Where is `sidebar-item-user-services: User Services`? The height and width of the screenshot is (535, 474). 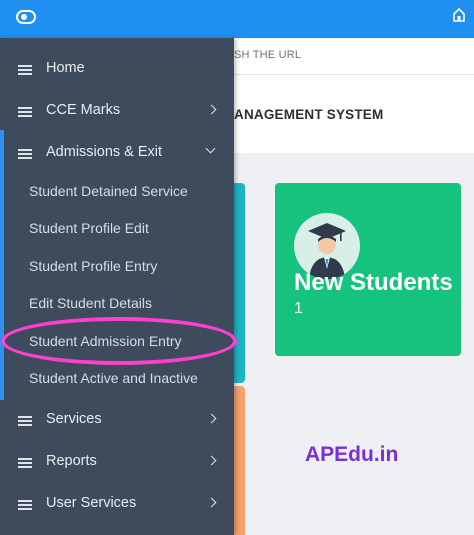 sidebar-item-user-services: User Services is located at coordinates (117, 504).